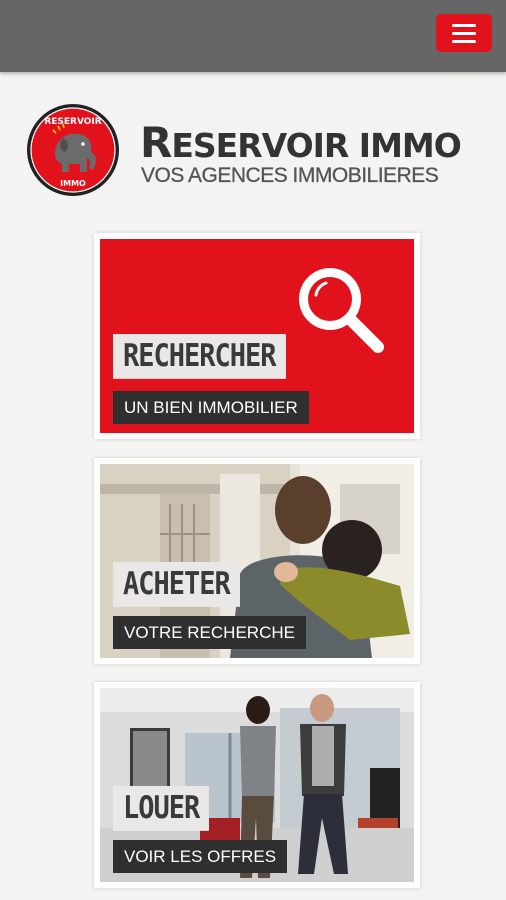 The height and width of the screenshot is (900, 506). What do you see at coordinates (73, 183) in the screenshot?
I see `logo-bottom-text: IMMO` at bounding box center [73, 183].